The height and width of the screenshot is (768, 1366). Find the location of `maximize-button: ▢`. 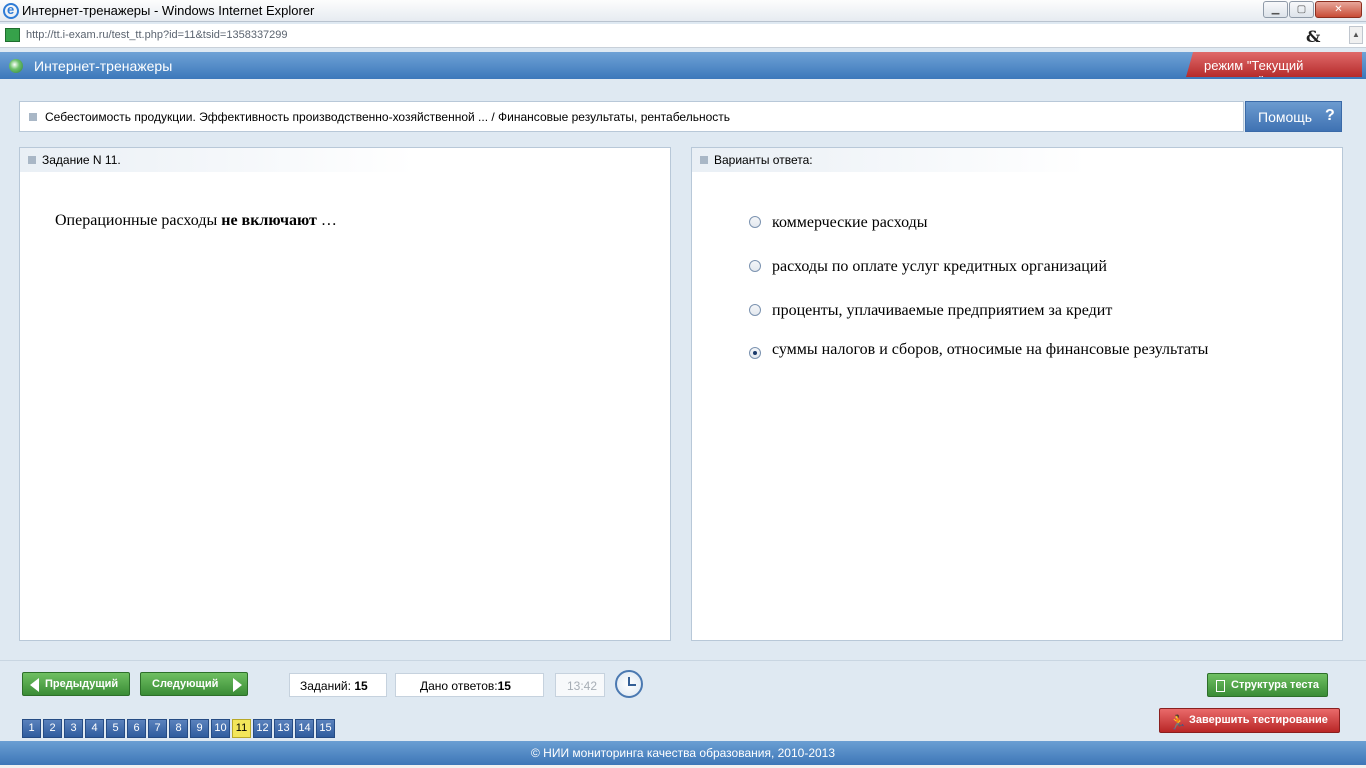

maximize-button: ▢ is located at coordinates (1301, 9).